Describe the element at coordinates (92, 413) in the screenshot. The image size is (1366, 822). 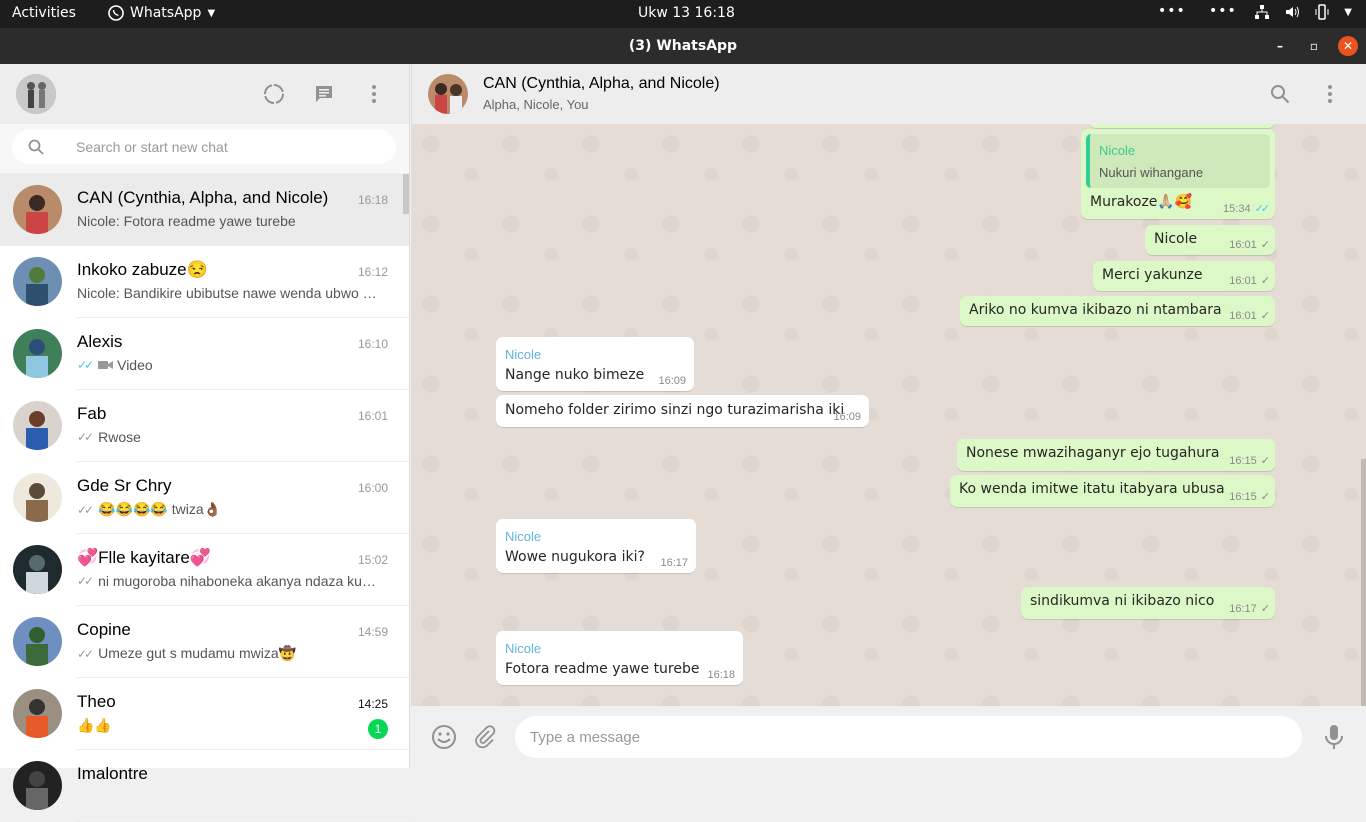
I see `chat-name: Fab` at that location.